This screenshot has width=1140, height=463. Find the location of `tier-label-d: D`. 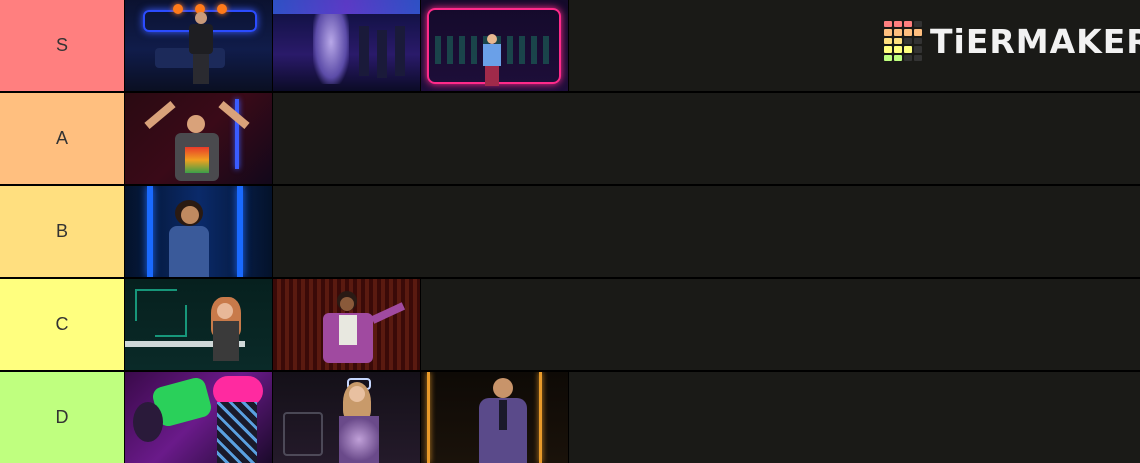

tier-label-d: D is located at coordinates (62, 417).